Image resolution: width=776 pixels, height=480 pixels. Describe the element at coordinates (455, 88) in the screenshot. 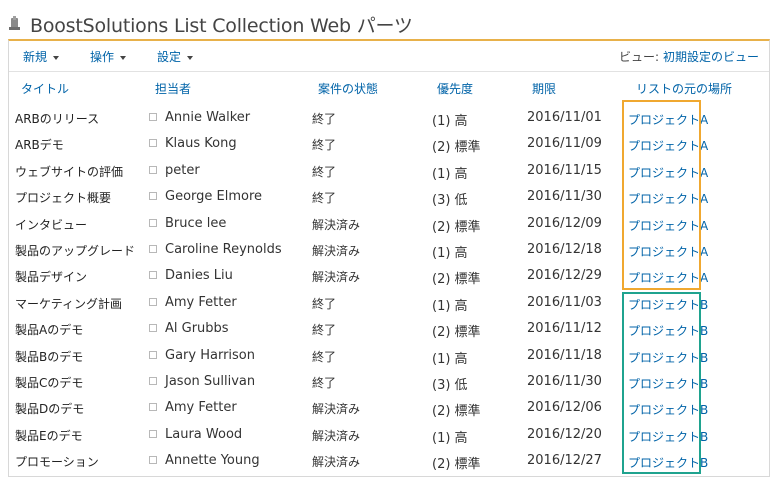

I see `column-header-priority: 優先度` at that location.